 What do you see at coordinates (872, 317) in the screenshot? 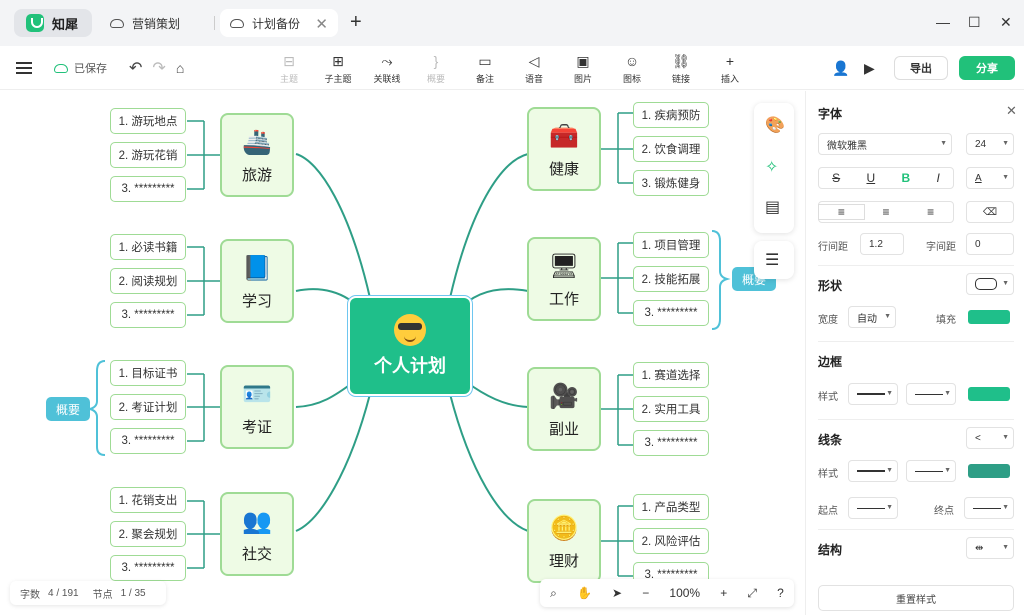
I see `width-select: 自动 ▼` at bounding box center [872, 317].